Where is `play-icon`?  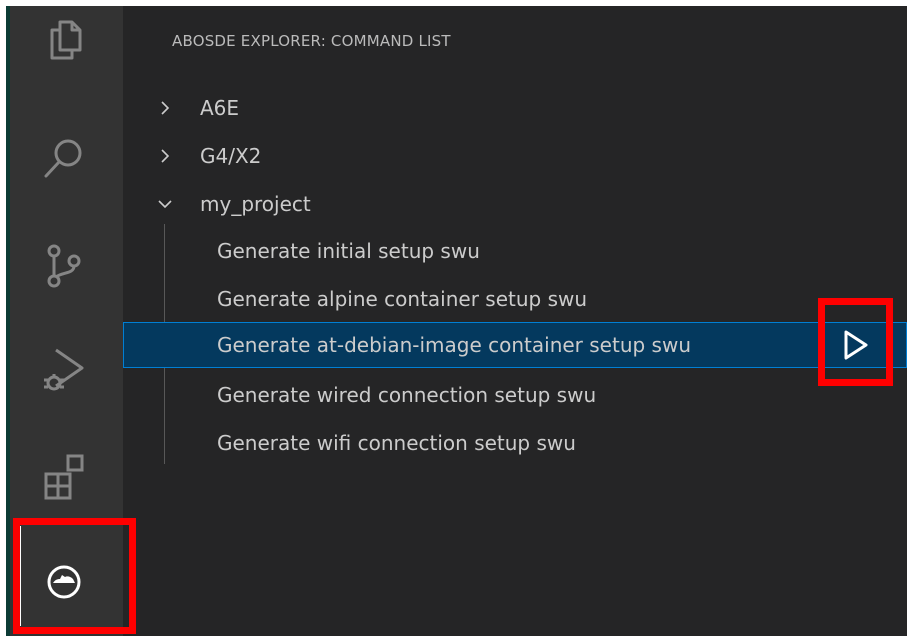 play-icon is located at coordinates (856, 345).